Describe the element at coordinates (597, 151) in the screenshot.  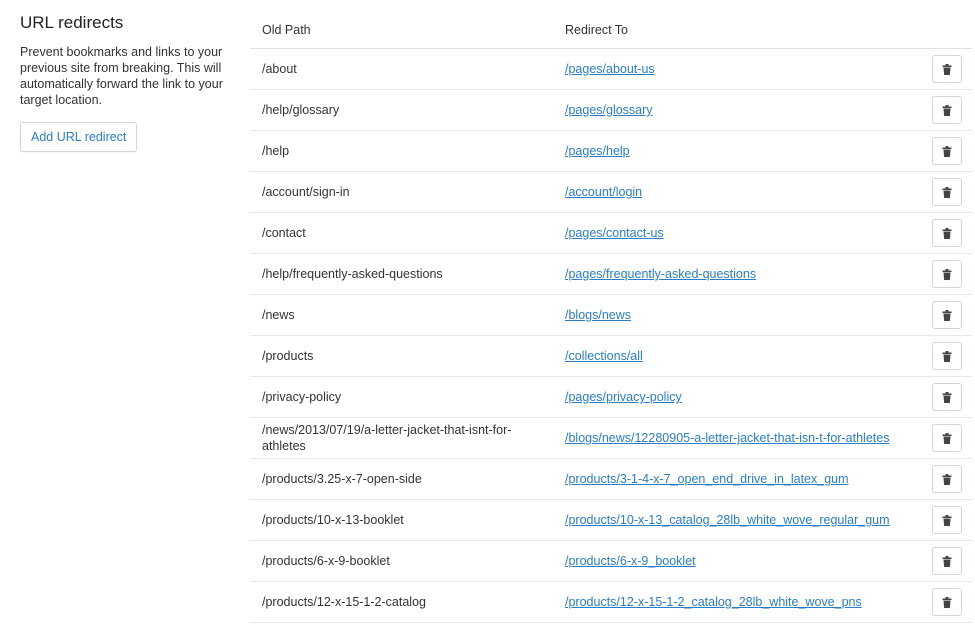
I see `redirect-target-link: /pages/help` at that location.